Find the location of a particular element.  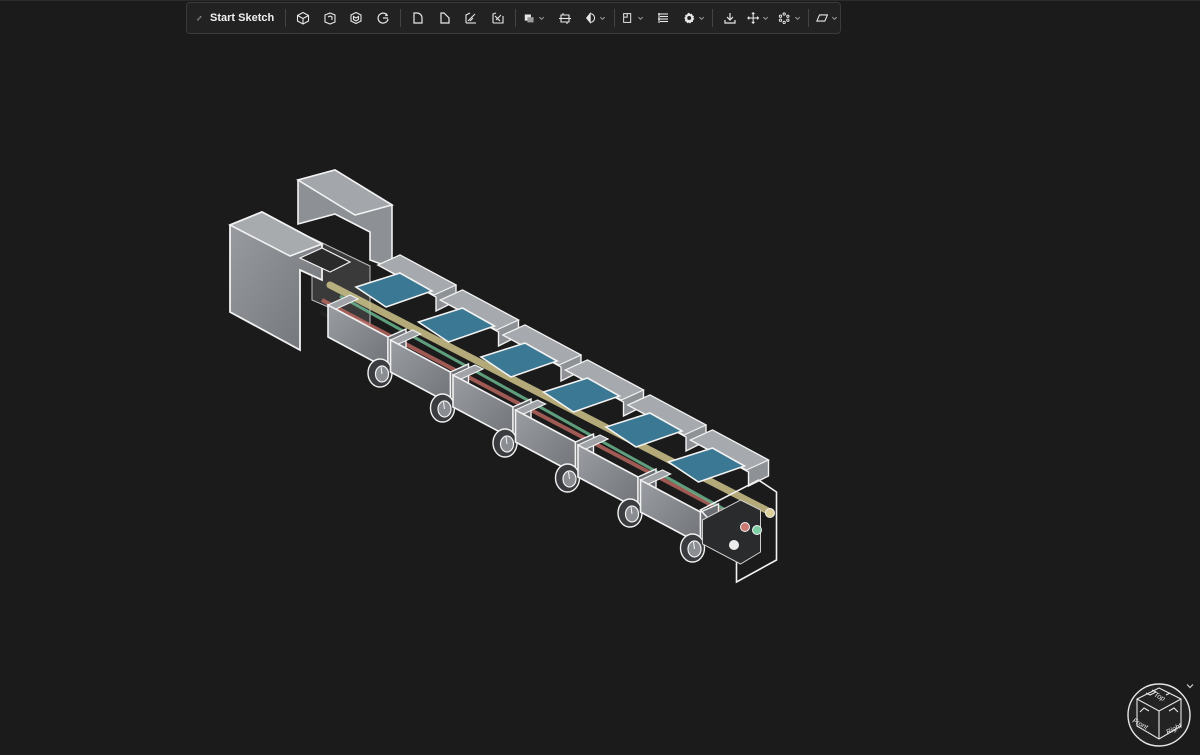

align-icon is located at coordinates (663, 18).